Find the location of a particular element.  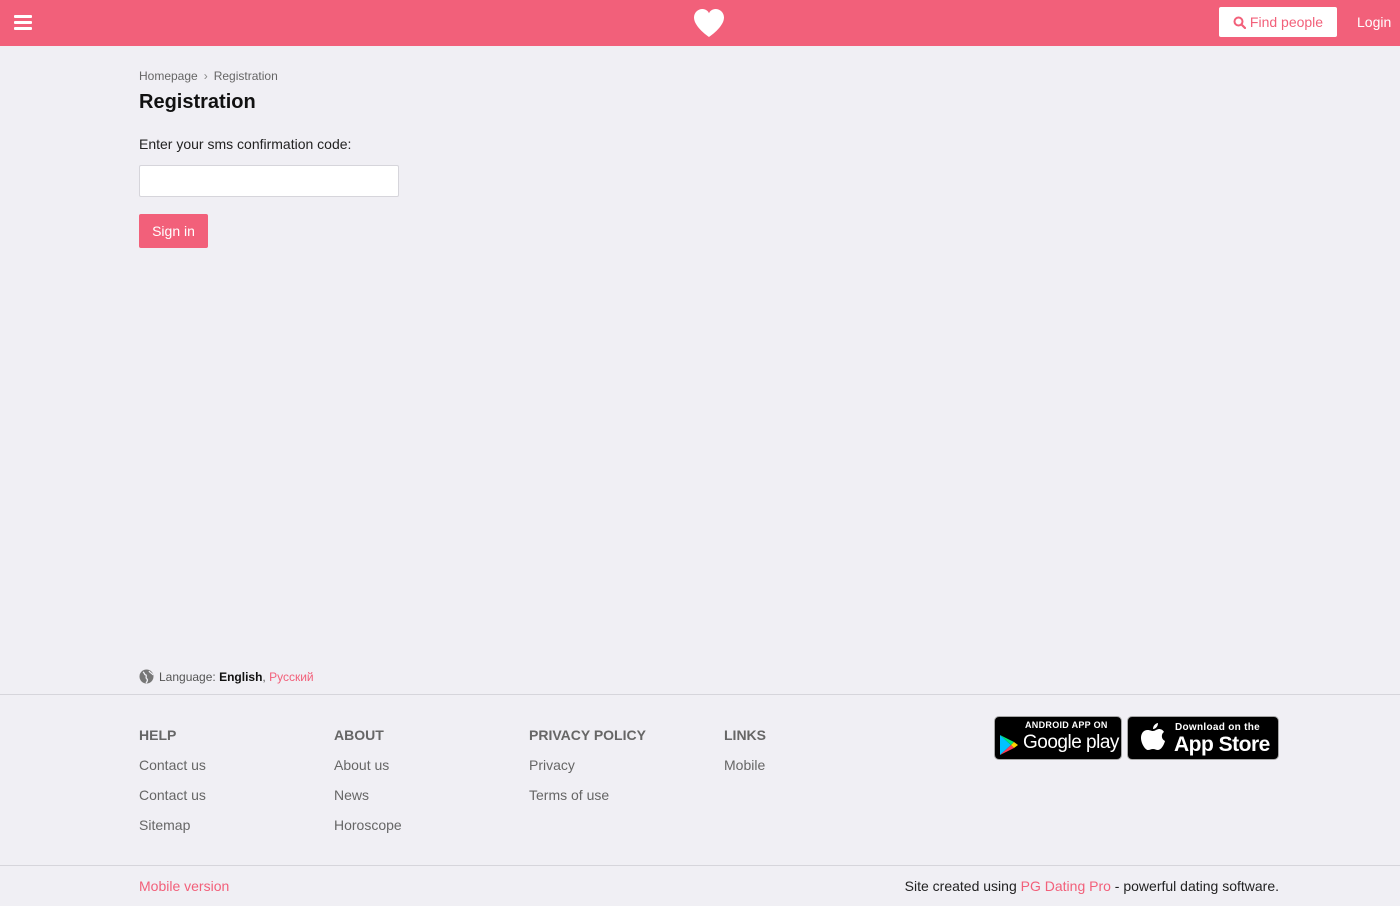

chevron-right-icon: › is located at coordinates (205, 76).